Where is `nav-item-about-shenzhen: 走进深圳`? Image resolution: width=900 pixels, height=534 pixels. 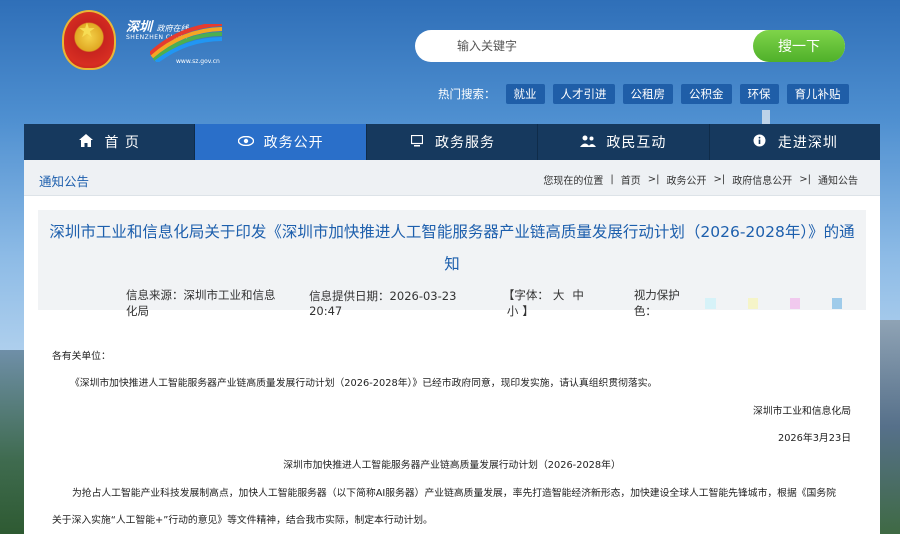 nav-item-about-shenzhen: 走进深圳 is located at coordinates (795, 142).